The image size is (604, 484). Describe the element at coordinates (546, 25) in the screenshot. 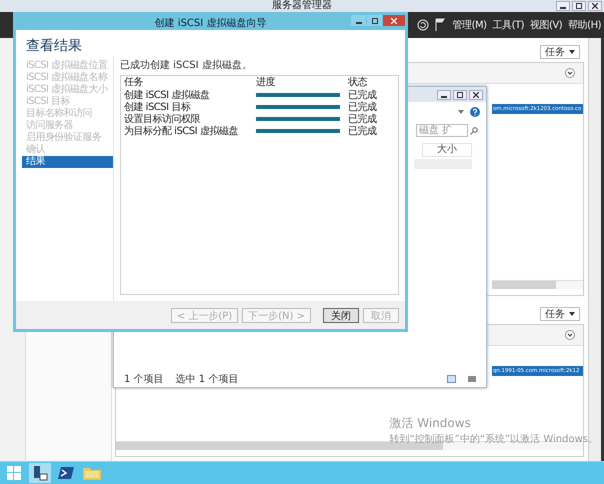

I see `menu-item: 视图(V)` at that location.